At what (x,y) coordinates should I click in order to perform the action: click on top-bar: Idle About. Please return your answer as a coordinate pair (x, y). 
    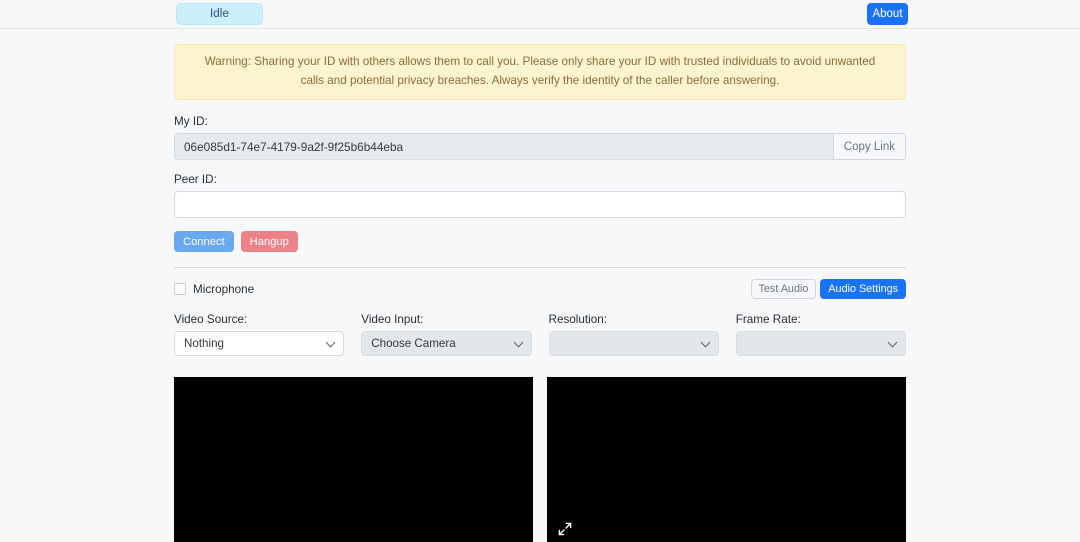
    Looking at the image, I should click on (540, 14).